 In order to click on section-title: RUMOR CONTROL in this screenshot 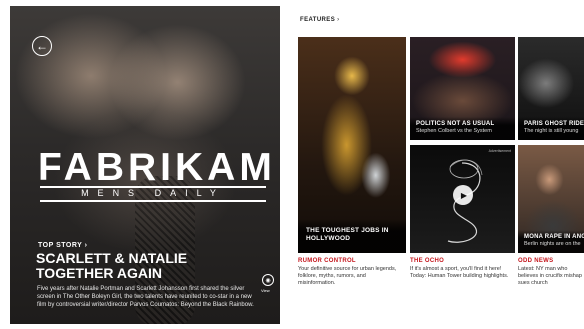, I will do `click(327, 261)`.